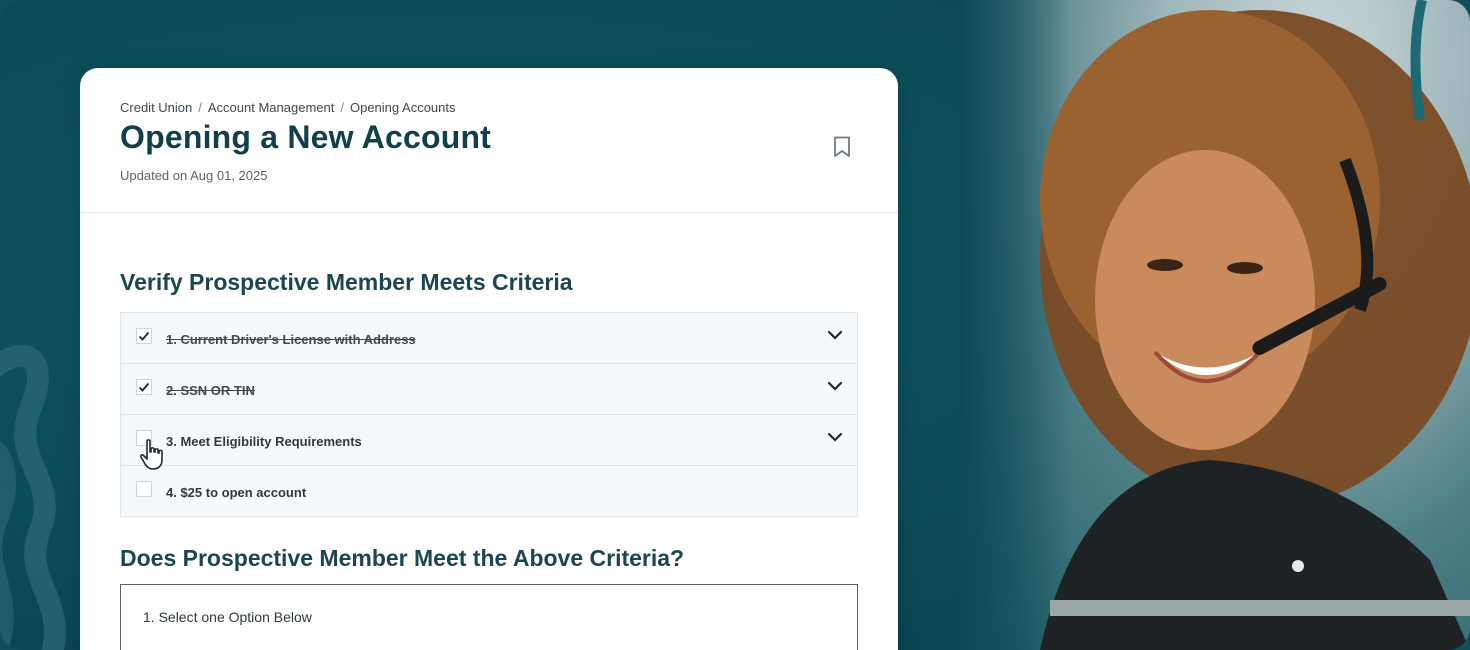  What do you see at coordinates (144, 489) in the screenshot?
I see `checkbox-unchecked` at bounding box center [144, 489].